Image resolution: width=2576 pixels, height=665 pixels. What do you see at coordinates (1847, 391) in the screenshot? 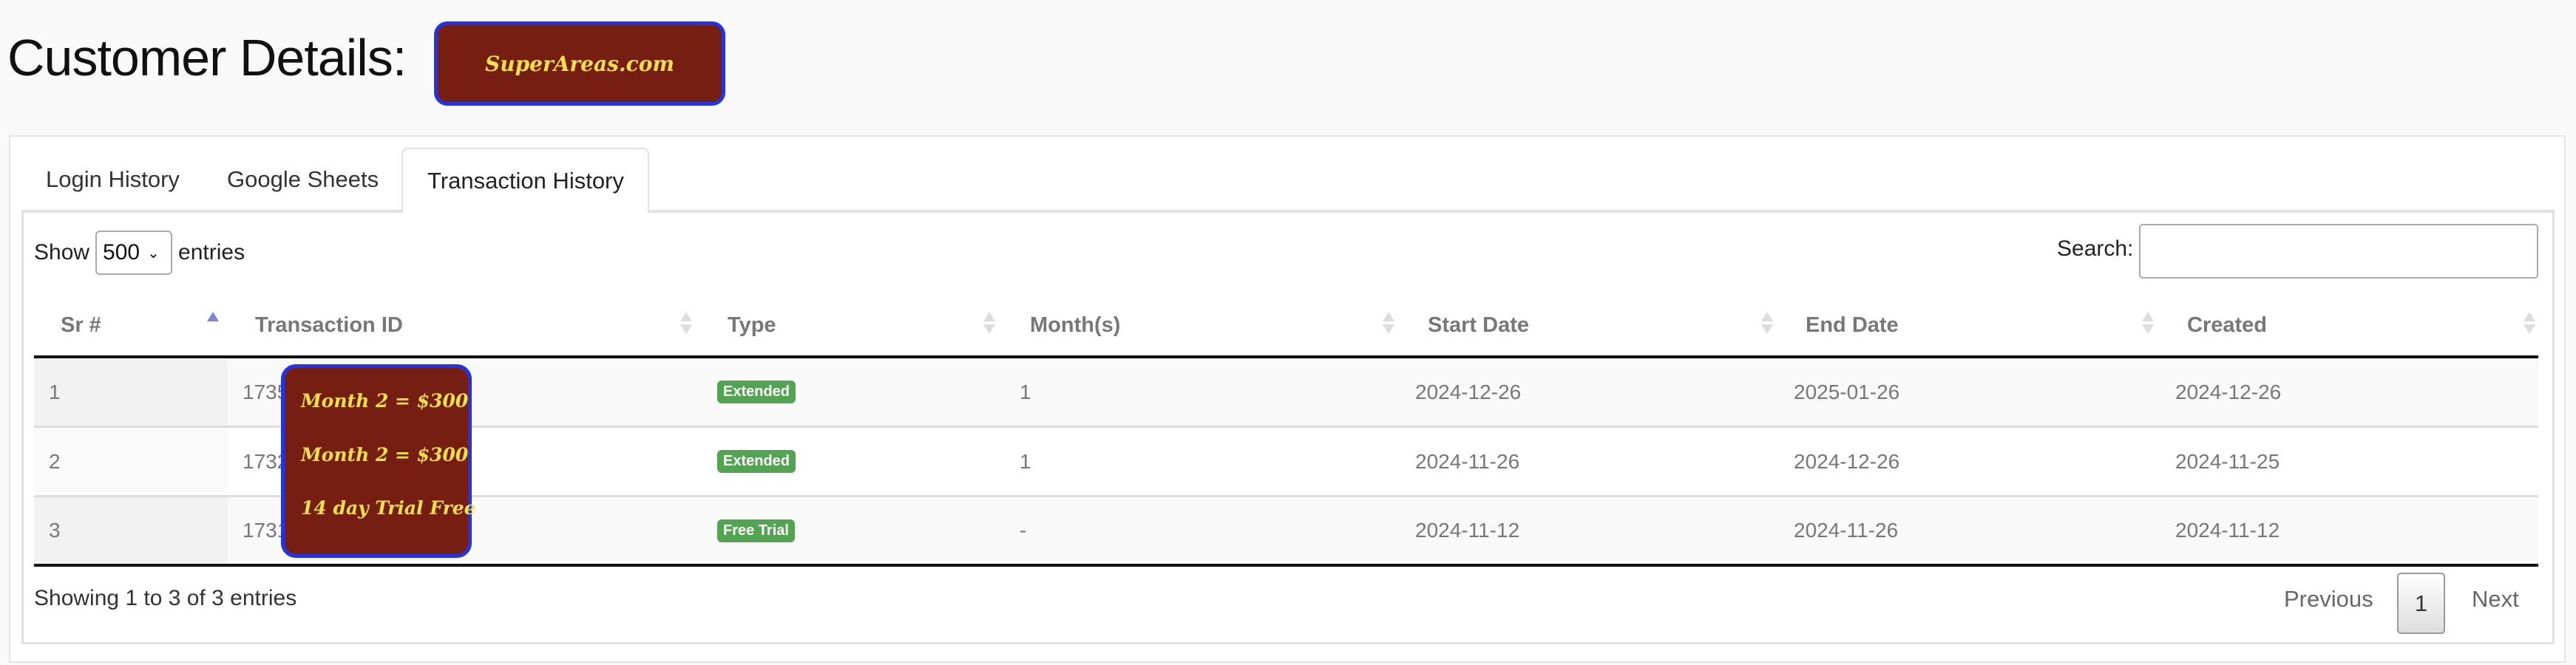
I see `cell-end-date: 2025-01-26` at bounding box center [1847, 391].